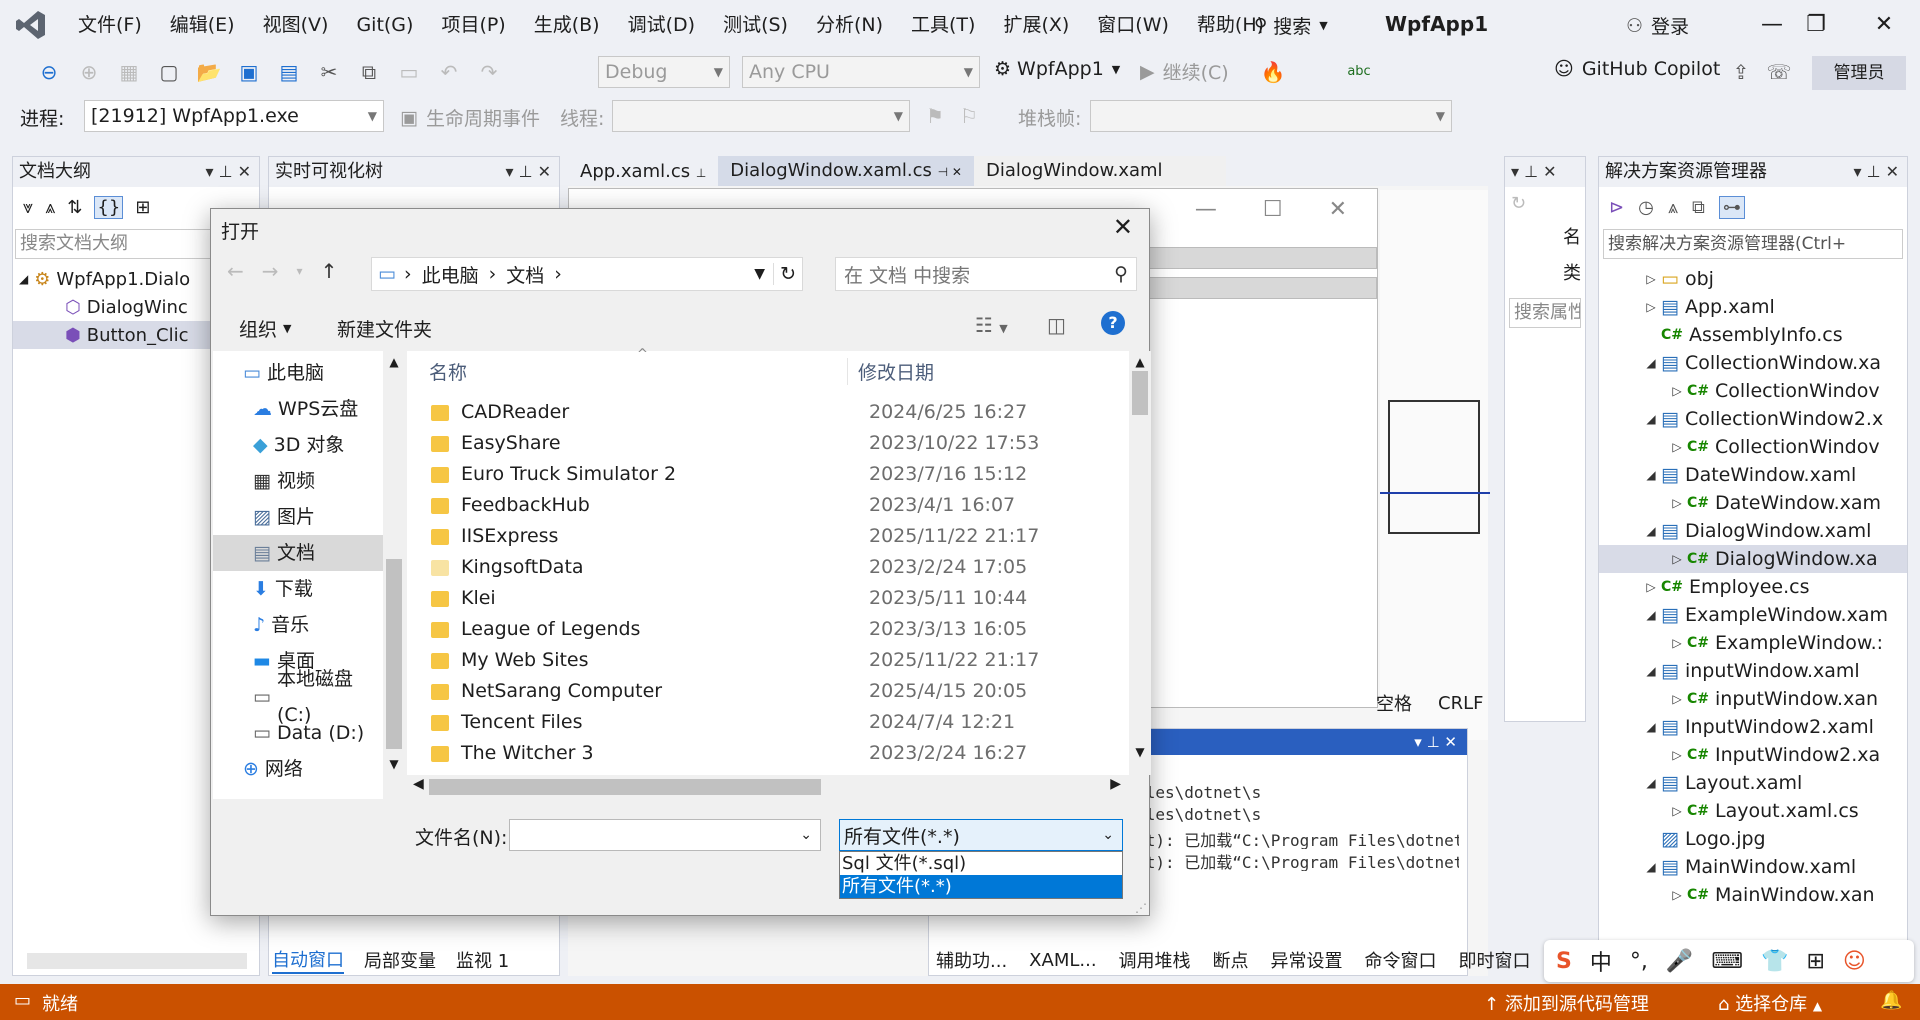 This screenshot has width=1920, height=1020. I want to click on show-all-files-icon: ⧉, so click(1698, 207).